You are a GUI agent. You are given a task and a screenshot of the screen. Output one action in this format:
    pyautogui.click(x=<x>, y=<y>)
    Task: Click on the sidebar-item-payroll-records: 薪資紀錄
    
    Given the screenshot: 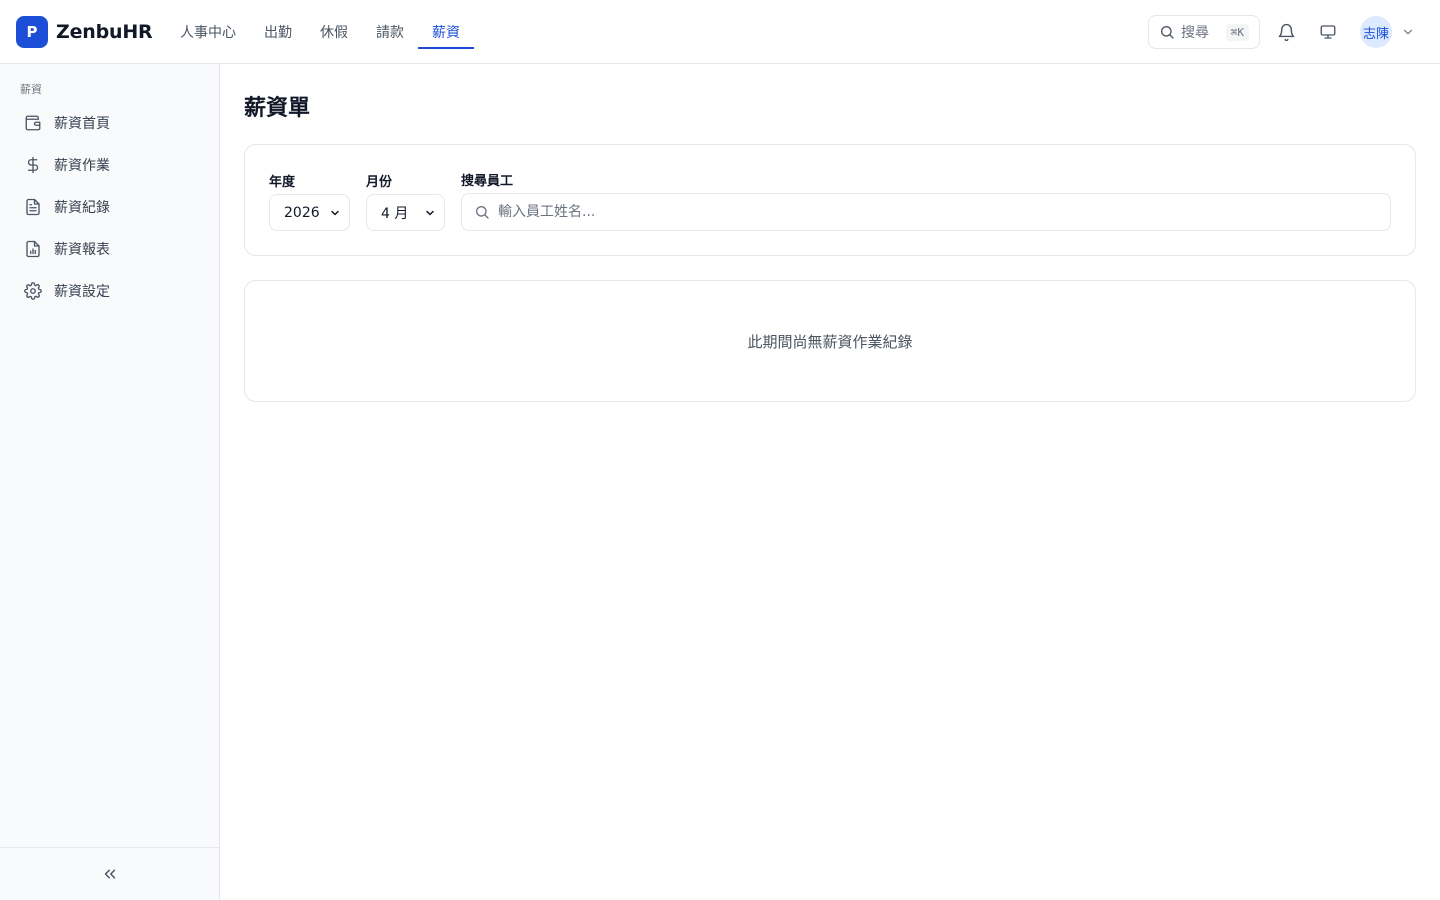 What is the action you would take?
    pyautogui.click(x=110, y=207)
    